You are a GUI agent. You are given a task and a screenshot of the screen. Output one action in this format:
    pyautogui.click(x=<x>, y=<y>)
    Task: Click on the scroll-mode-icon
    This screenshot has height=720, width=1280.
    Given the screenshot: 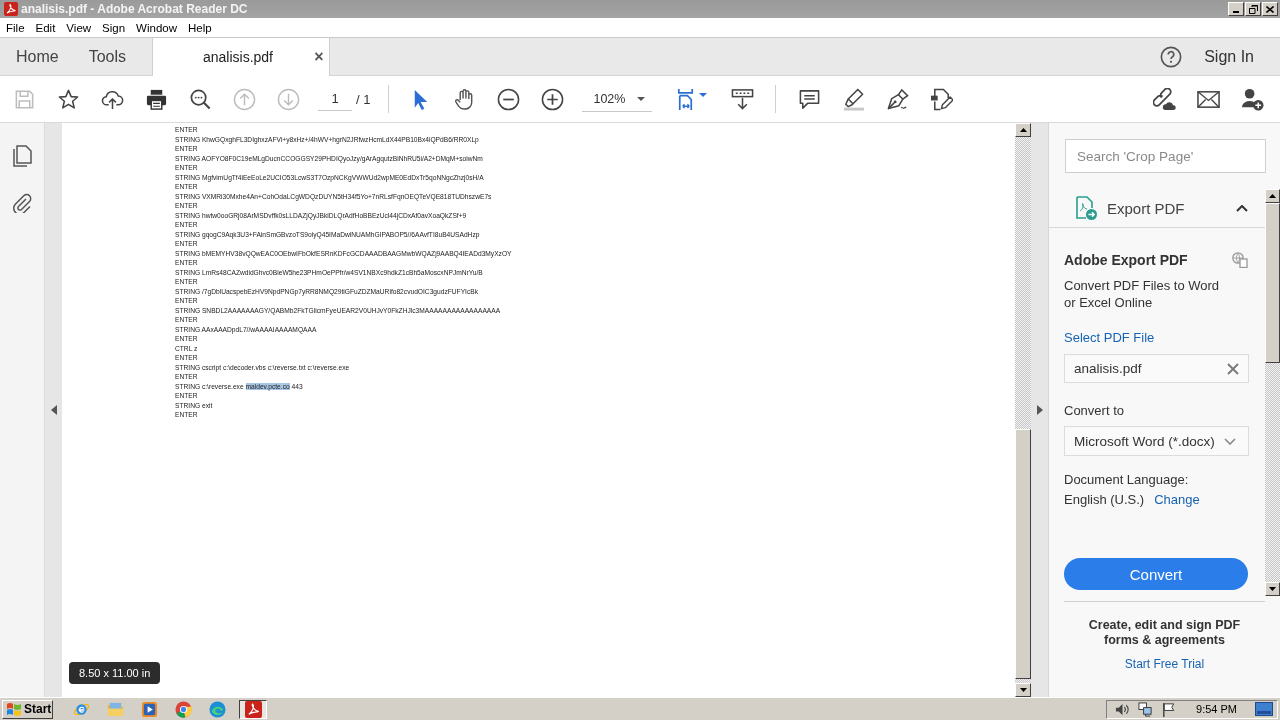 What is the action you would take?
    pyautogui.click(x=742, y=99)
    